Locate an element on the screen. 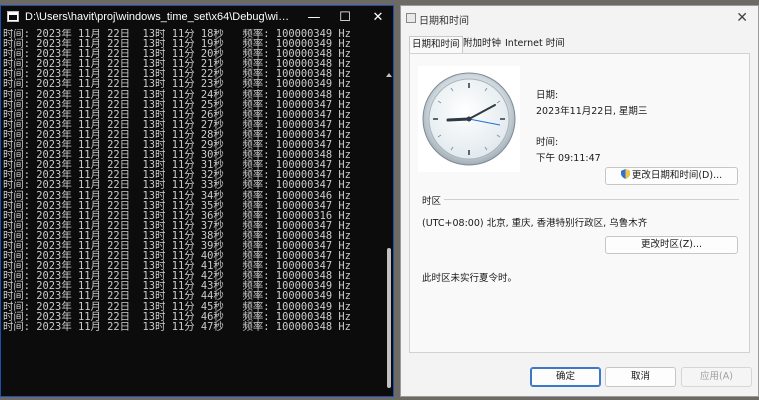 The width and height of the screenshot is (759, 400). shield-icon is located at coordinates (625, 174).